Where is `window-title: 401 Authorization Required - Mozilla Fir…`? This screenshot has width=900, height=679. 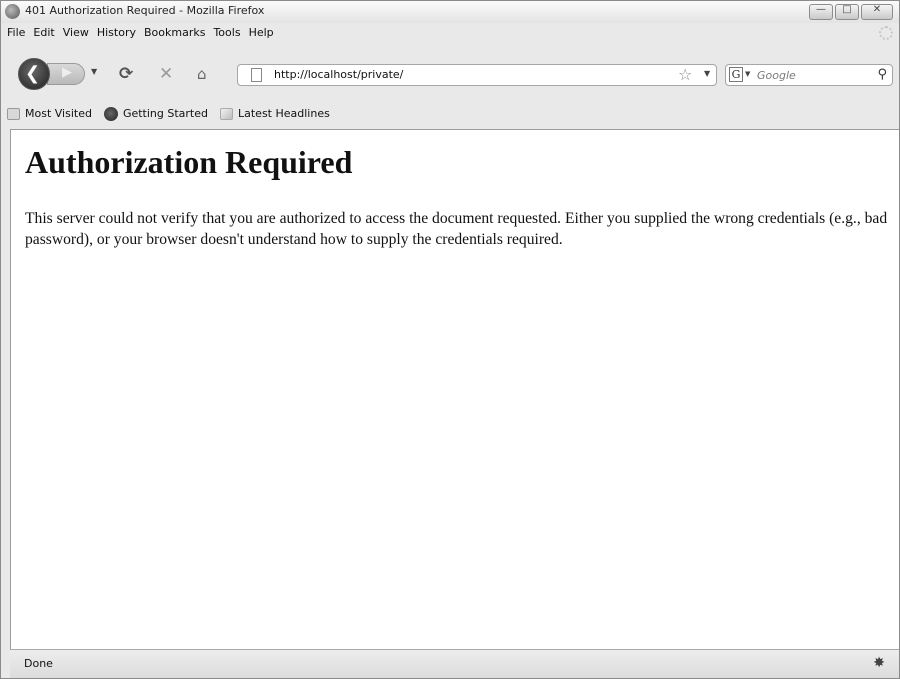
window-title: 401 Authorization Required - Mozilla Fir… is located at coordinates (145, 10).